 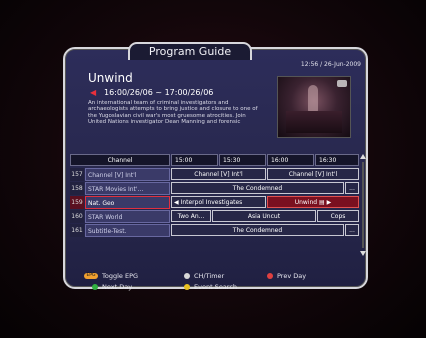 I want to click on scrollbar, so click(x=363, y=206).